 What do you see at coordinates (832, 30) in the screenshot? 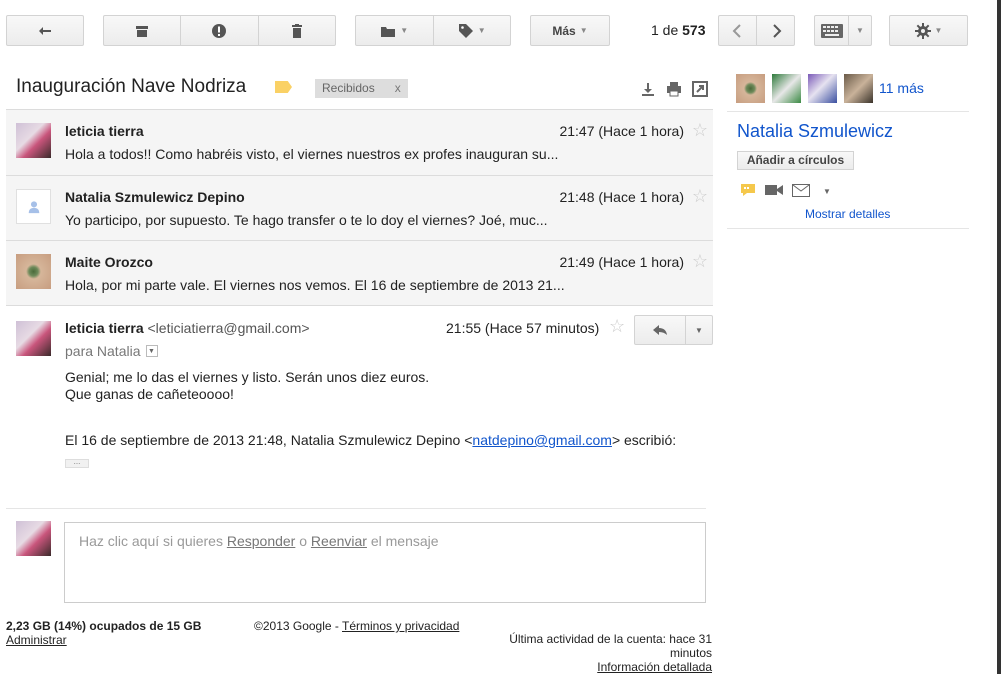
I see `keyboard-icon` at bounding box center [832, 30].